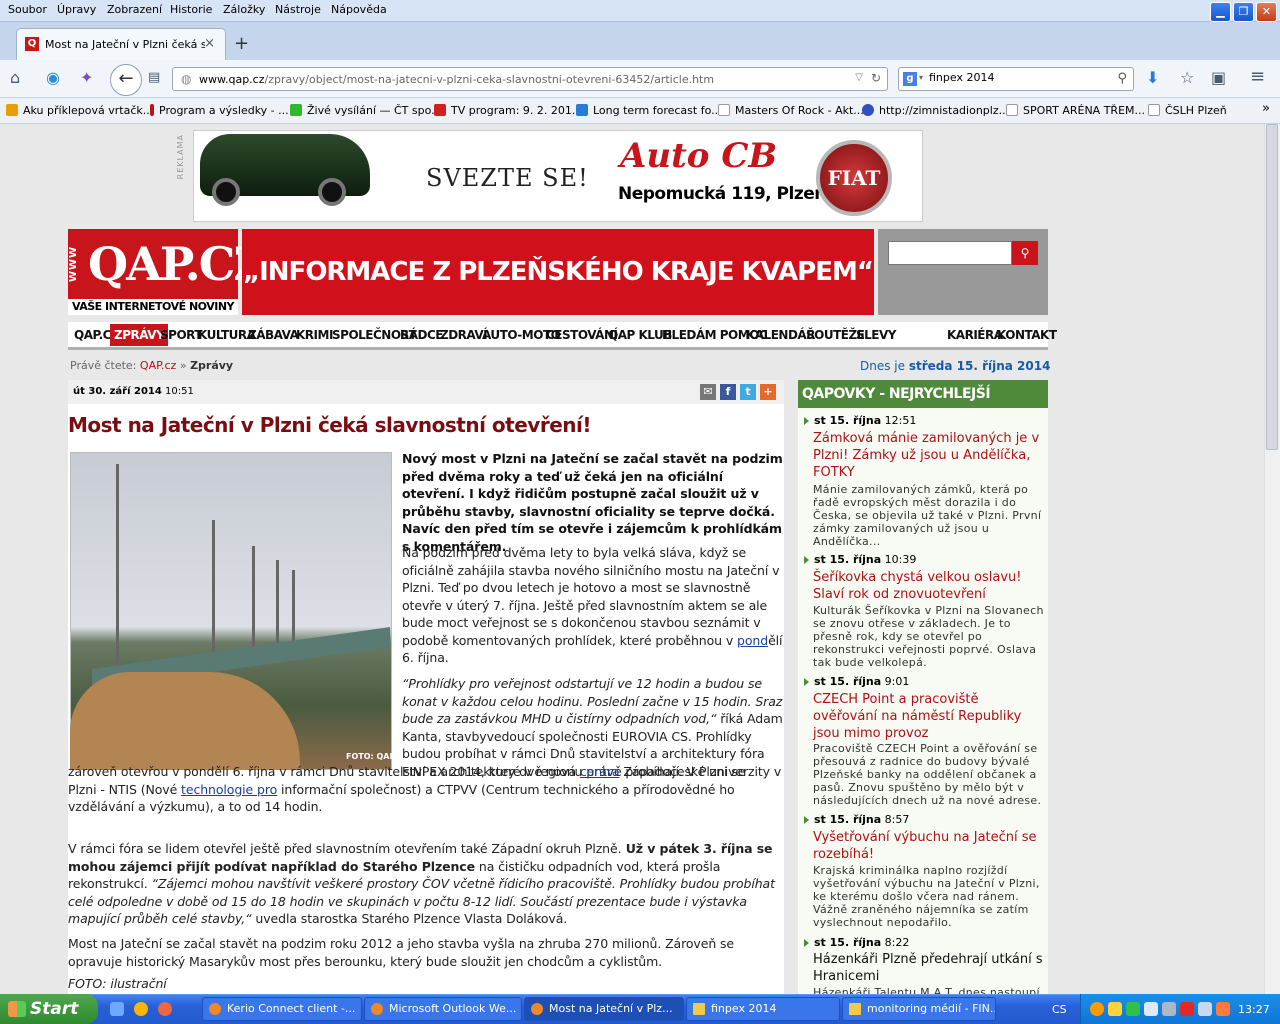 The height and width of the screenshot is (1024, 1280). I want to click on facebook-share-icon: f, so click(728, 392).